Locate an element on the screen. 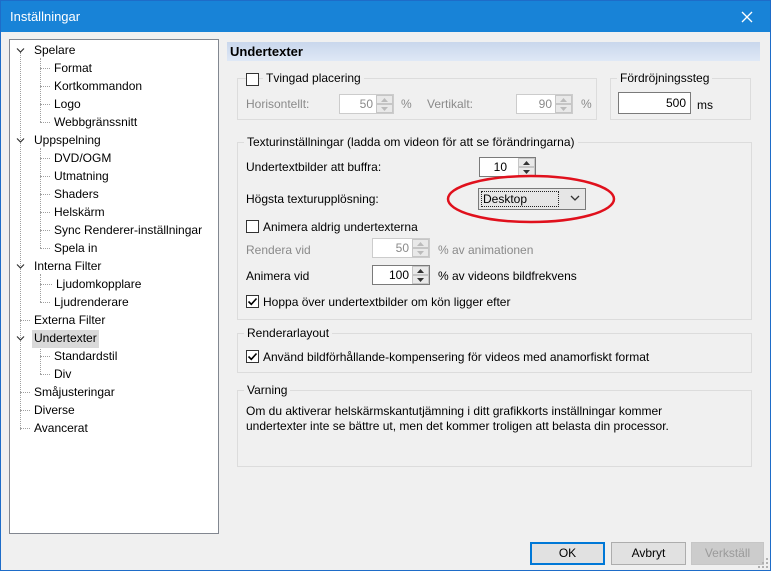 The image size is (771, 571). forced-placement-label: Tvingad placering is located at coordinates (313, 78).